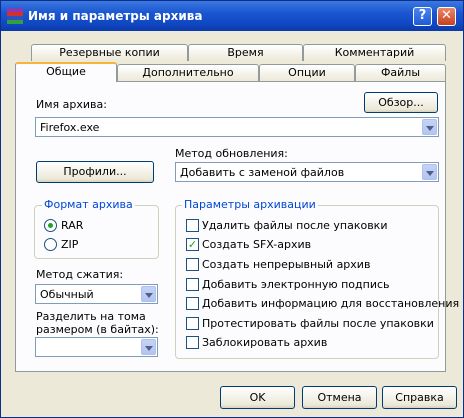 The height and width of the screenshot is (418, 464). What do you see at coordinates (188, 72) in the screenshot?
I see `tab-advanced: Дополнительно` at bounding box center [188, 72].